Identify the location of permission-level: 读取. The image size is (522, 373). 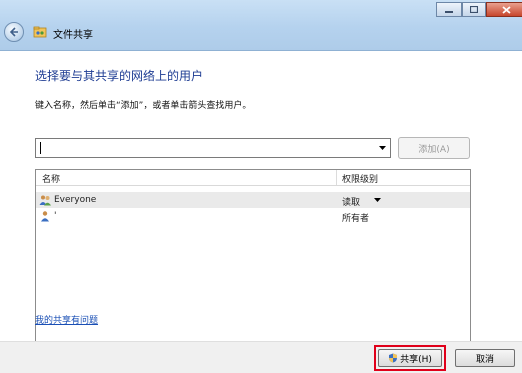
(351, 201).